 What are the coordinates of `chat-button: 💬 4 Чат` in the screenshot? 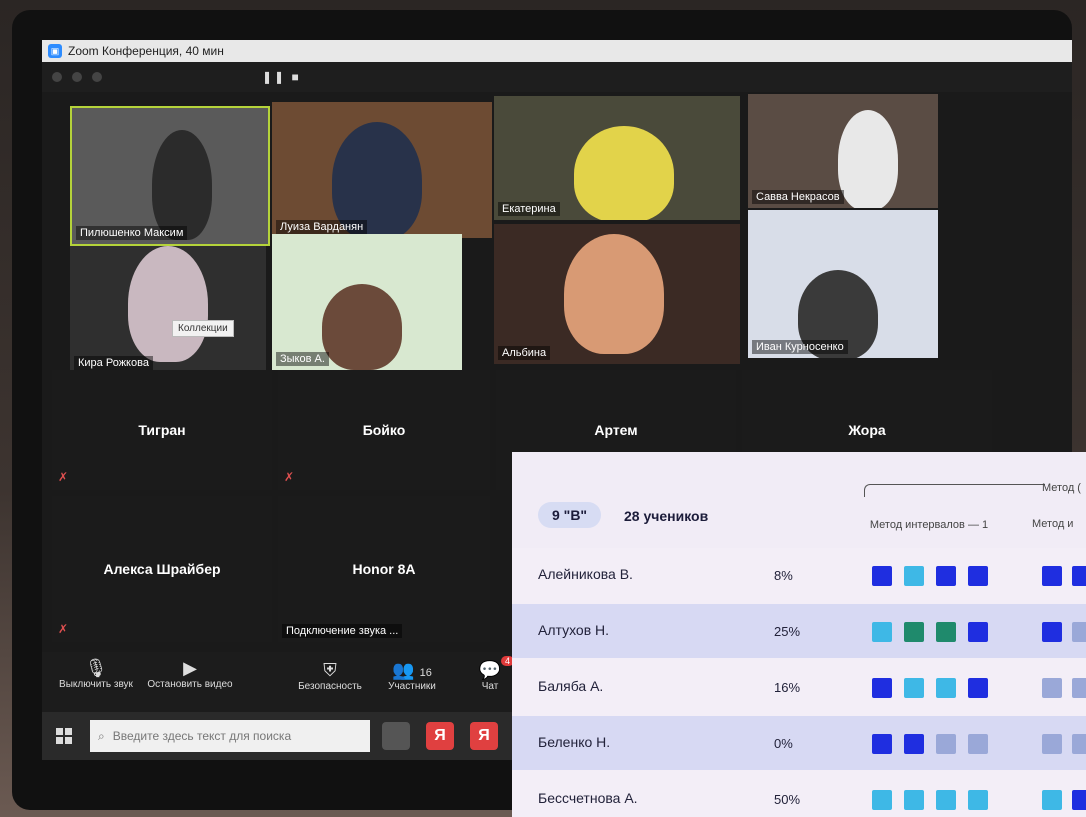 It's located at (493, 674).